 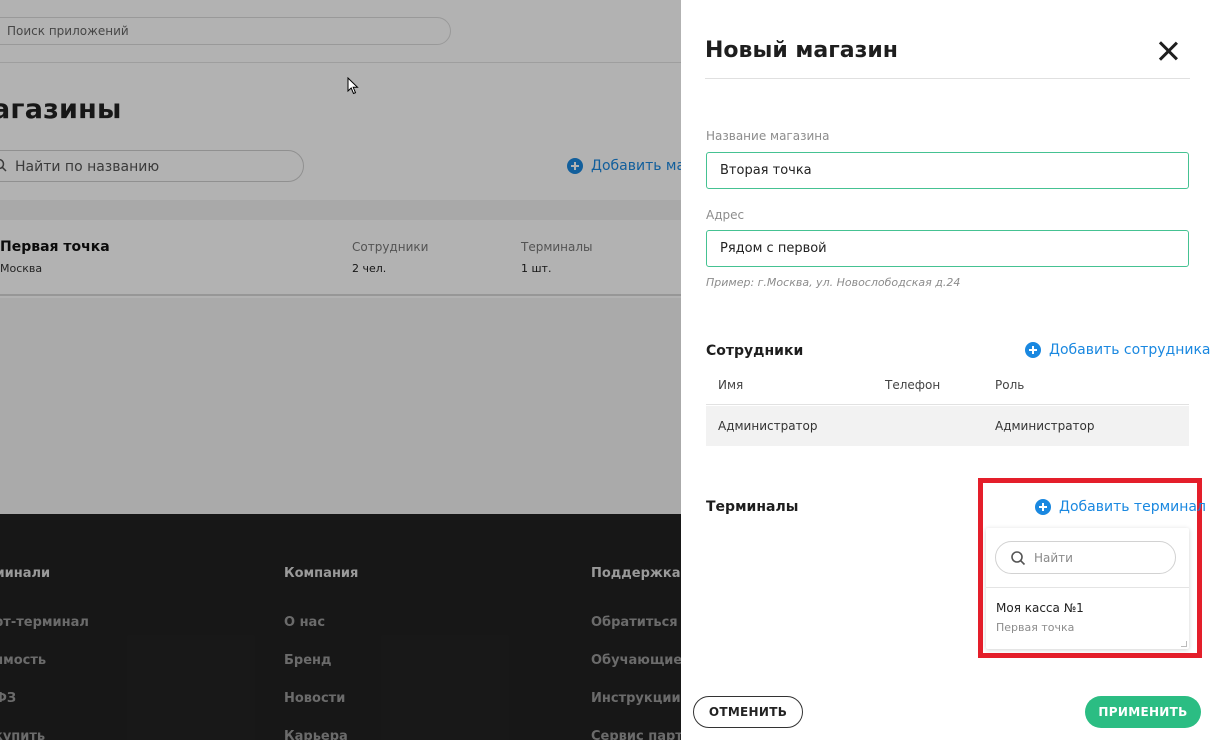 I want to click on table-row: Администратор Администратор, so click(x=947, y=426).